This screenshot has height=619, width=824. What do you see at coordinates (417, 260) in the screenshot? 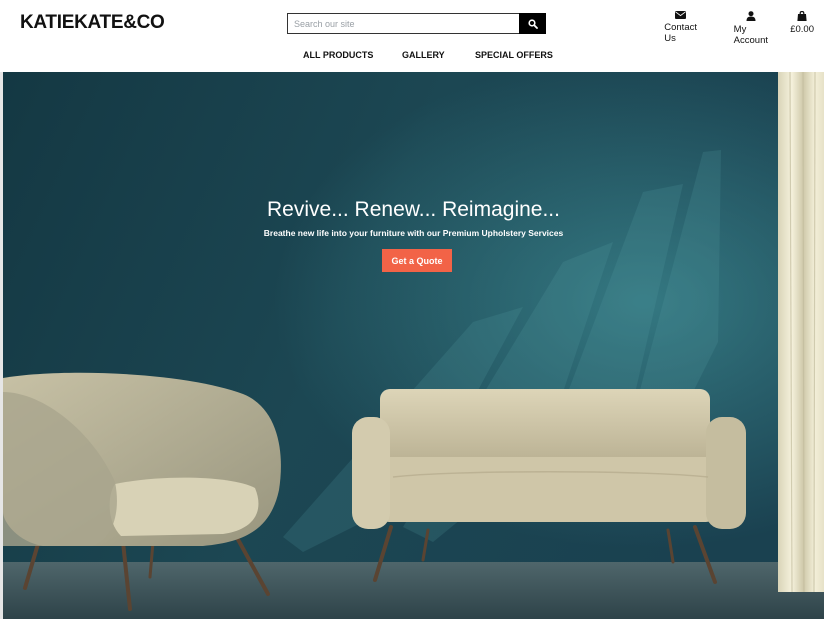
I see `get-a-quote-button: Get a Quote` at bounding box center [417, 260].